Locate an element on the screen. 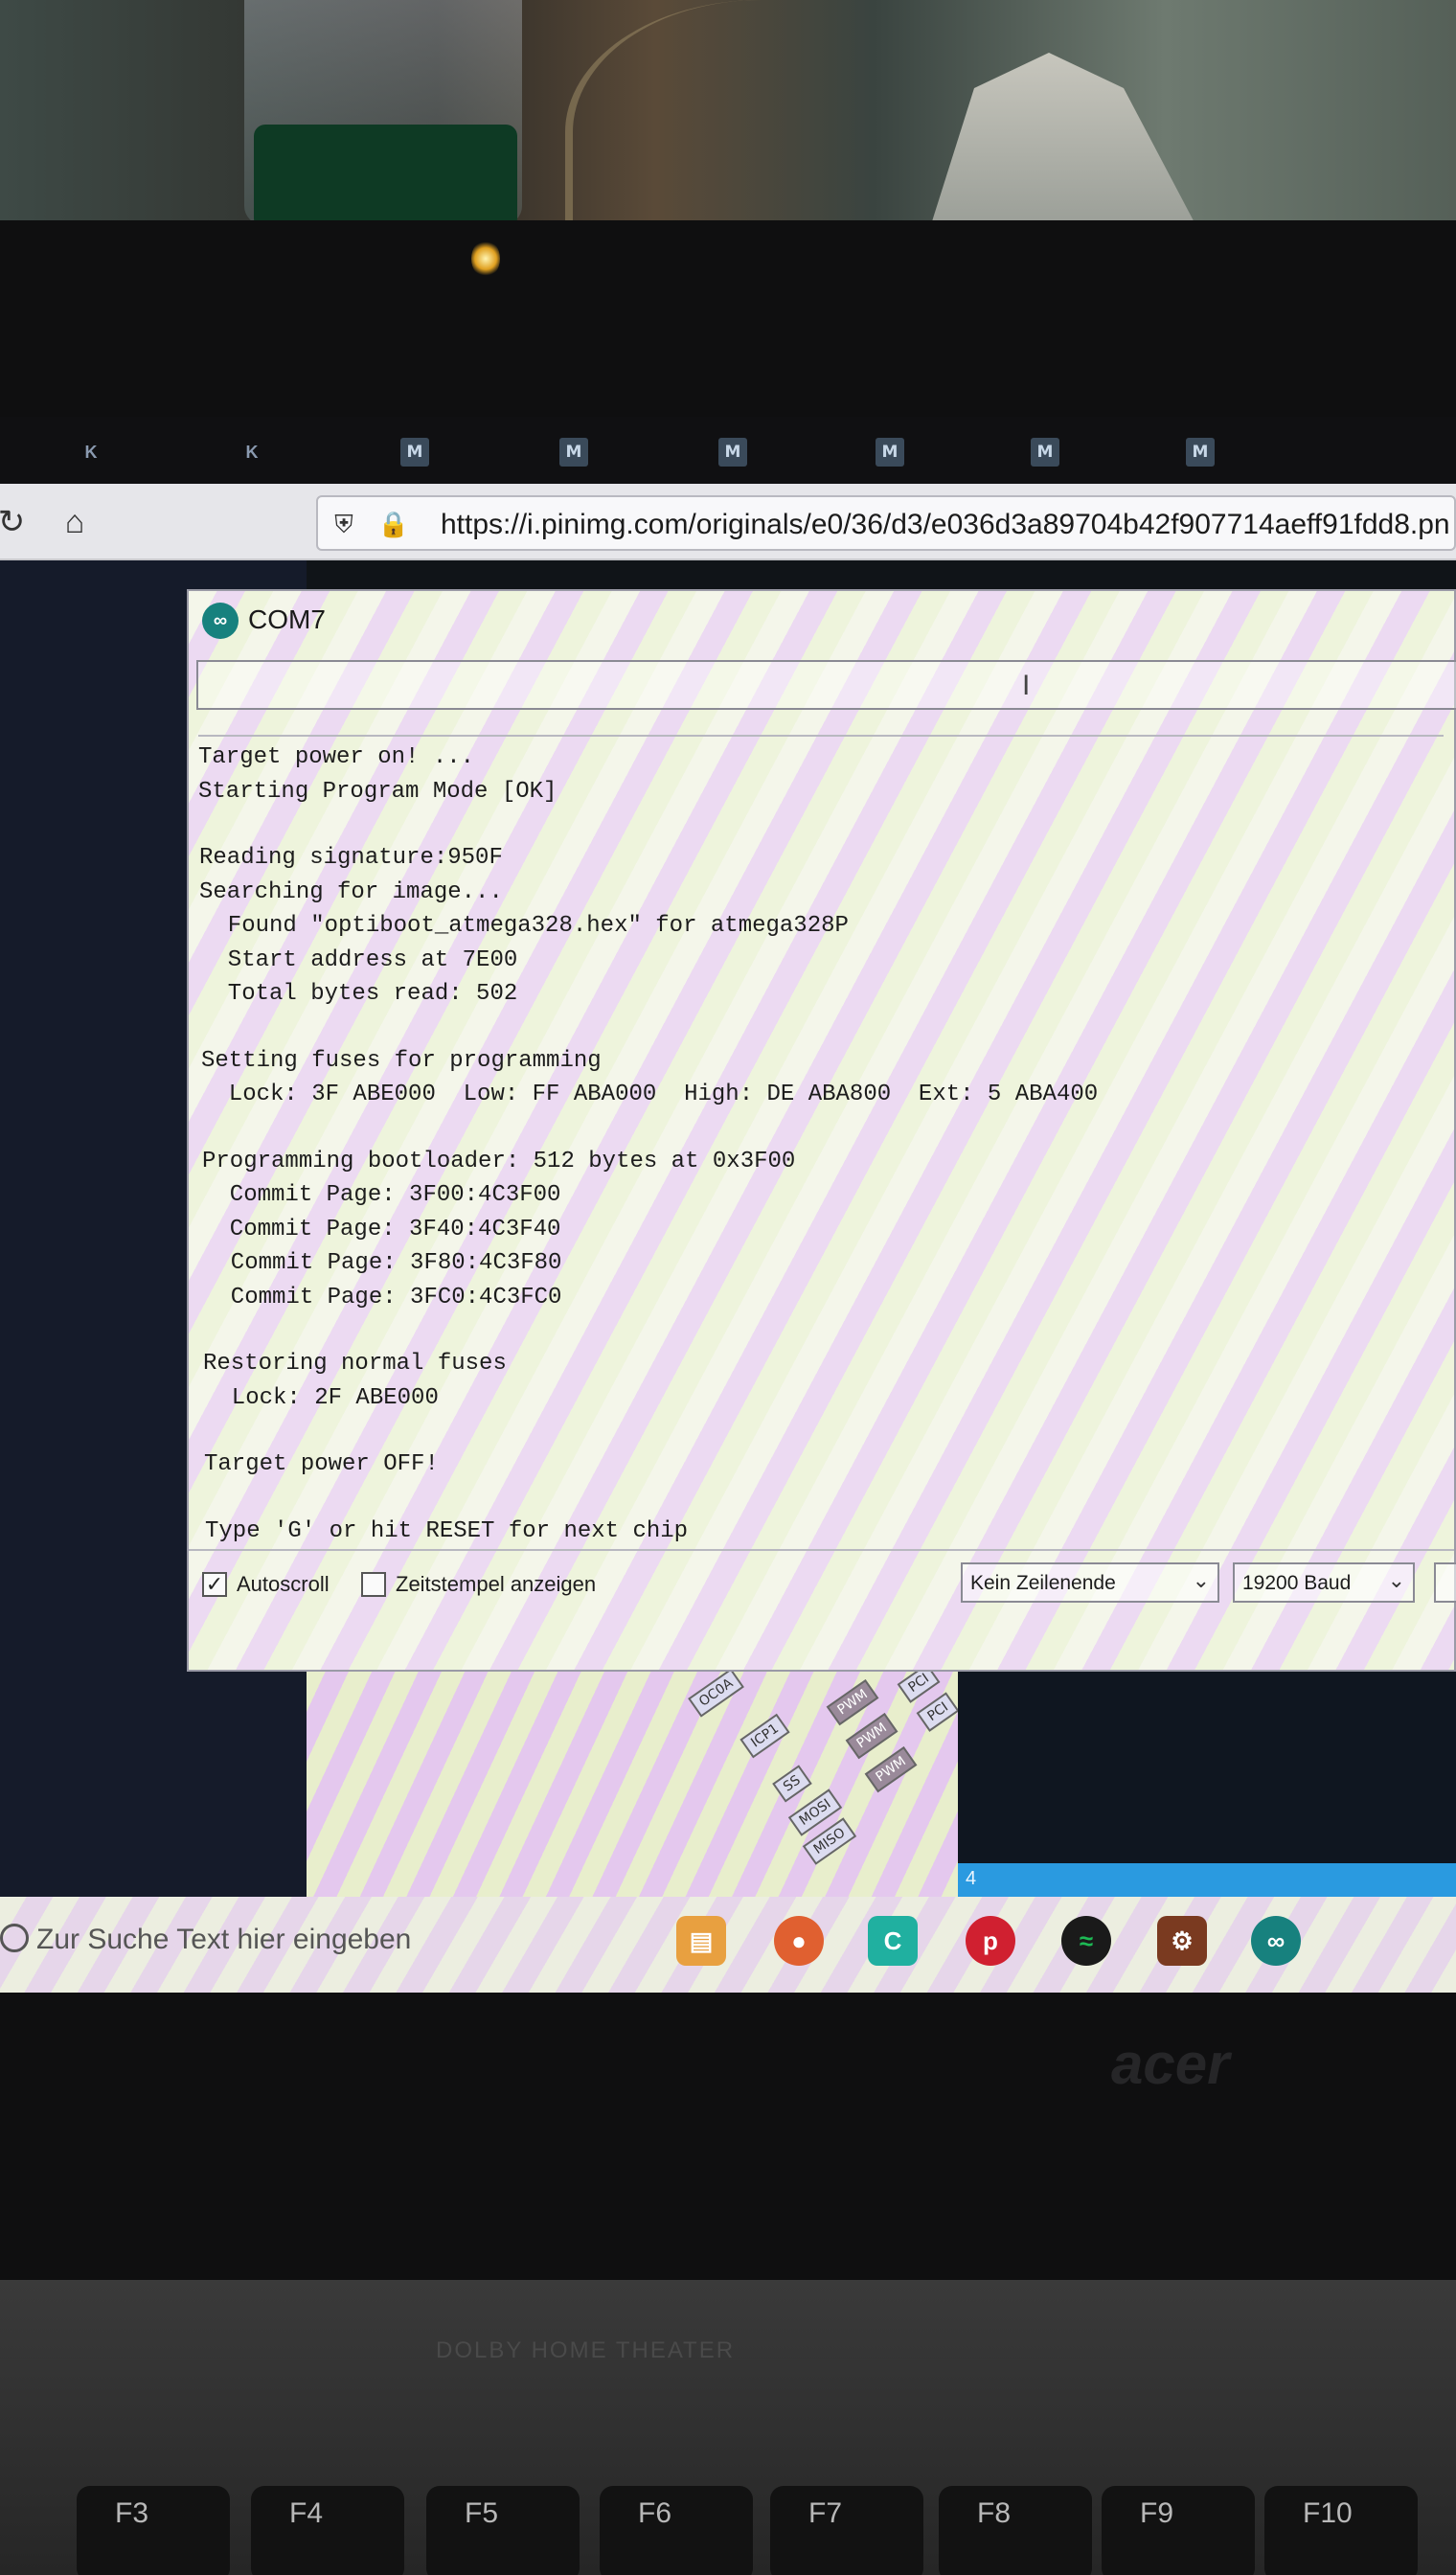 This screenshot has height=2575, width=1456. file-explorer-icon: ▤ is located at coordinates (701, 1941).